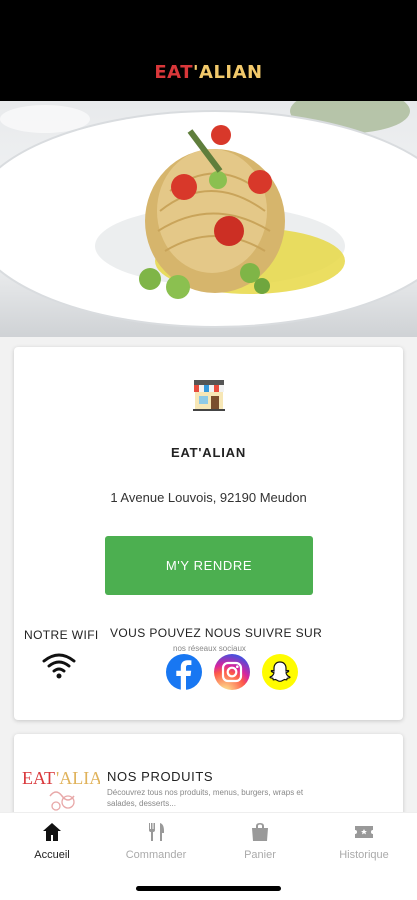 The height and width of the screenshot is (900, 417). I want to click on wifi-title: NOTRE WIFI, so click(61, 635).